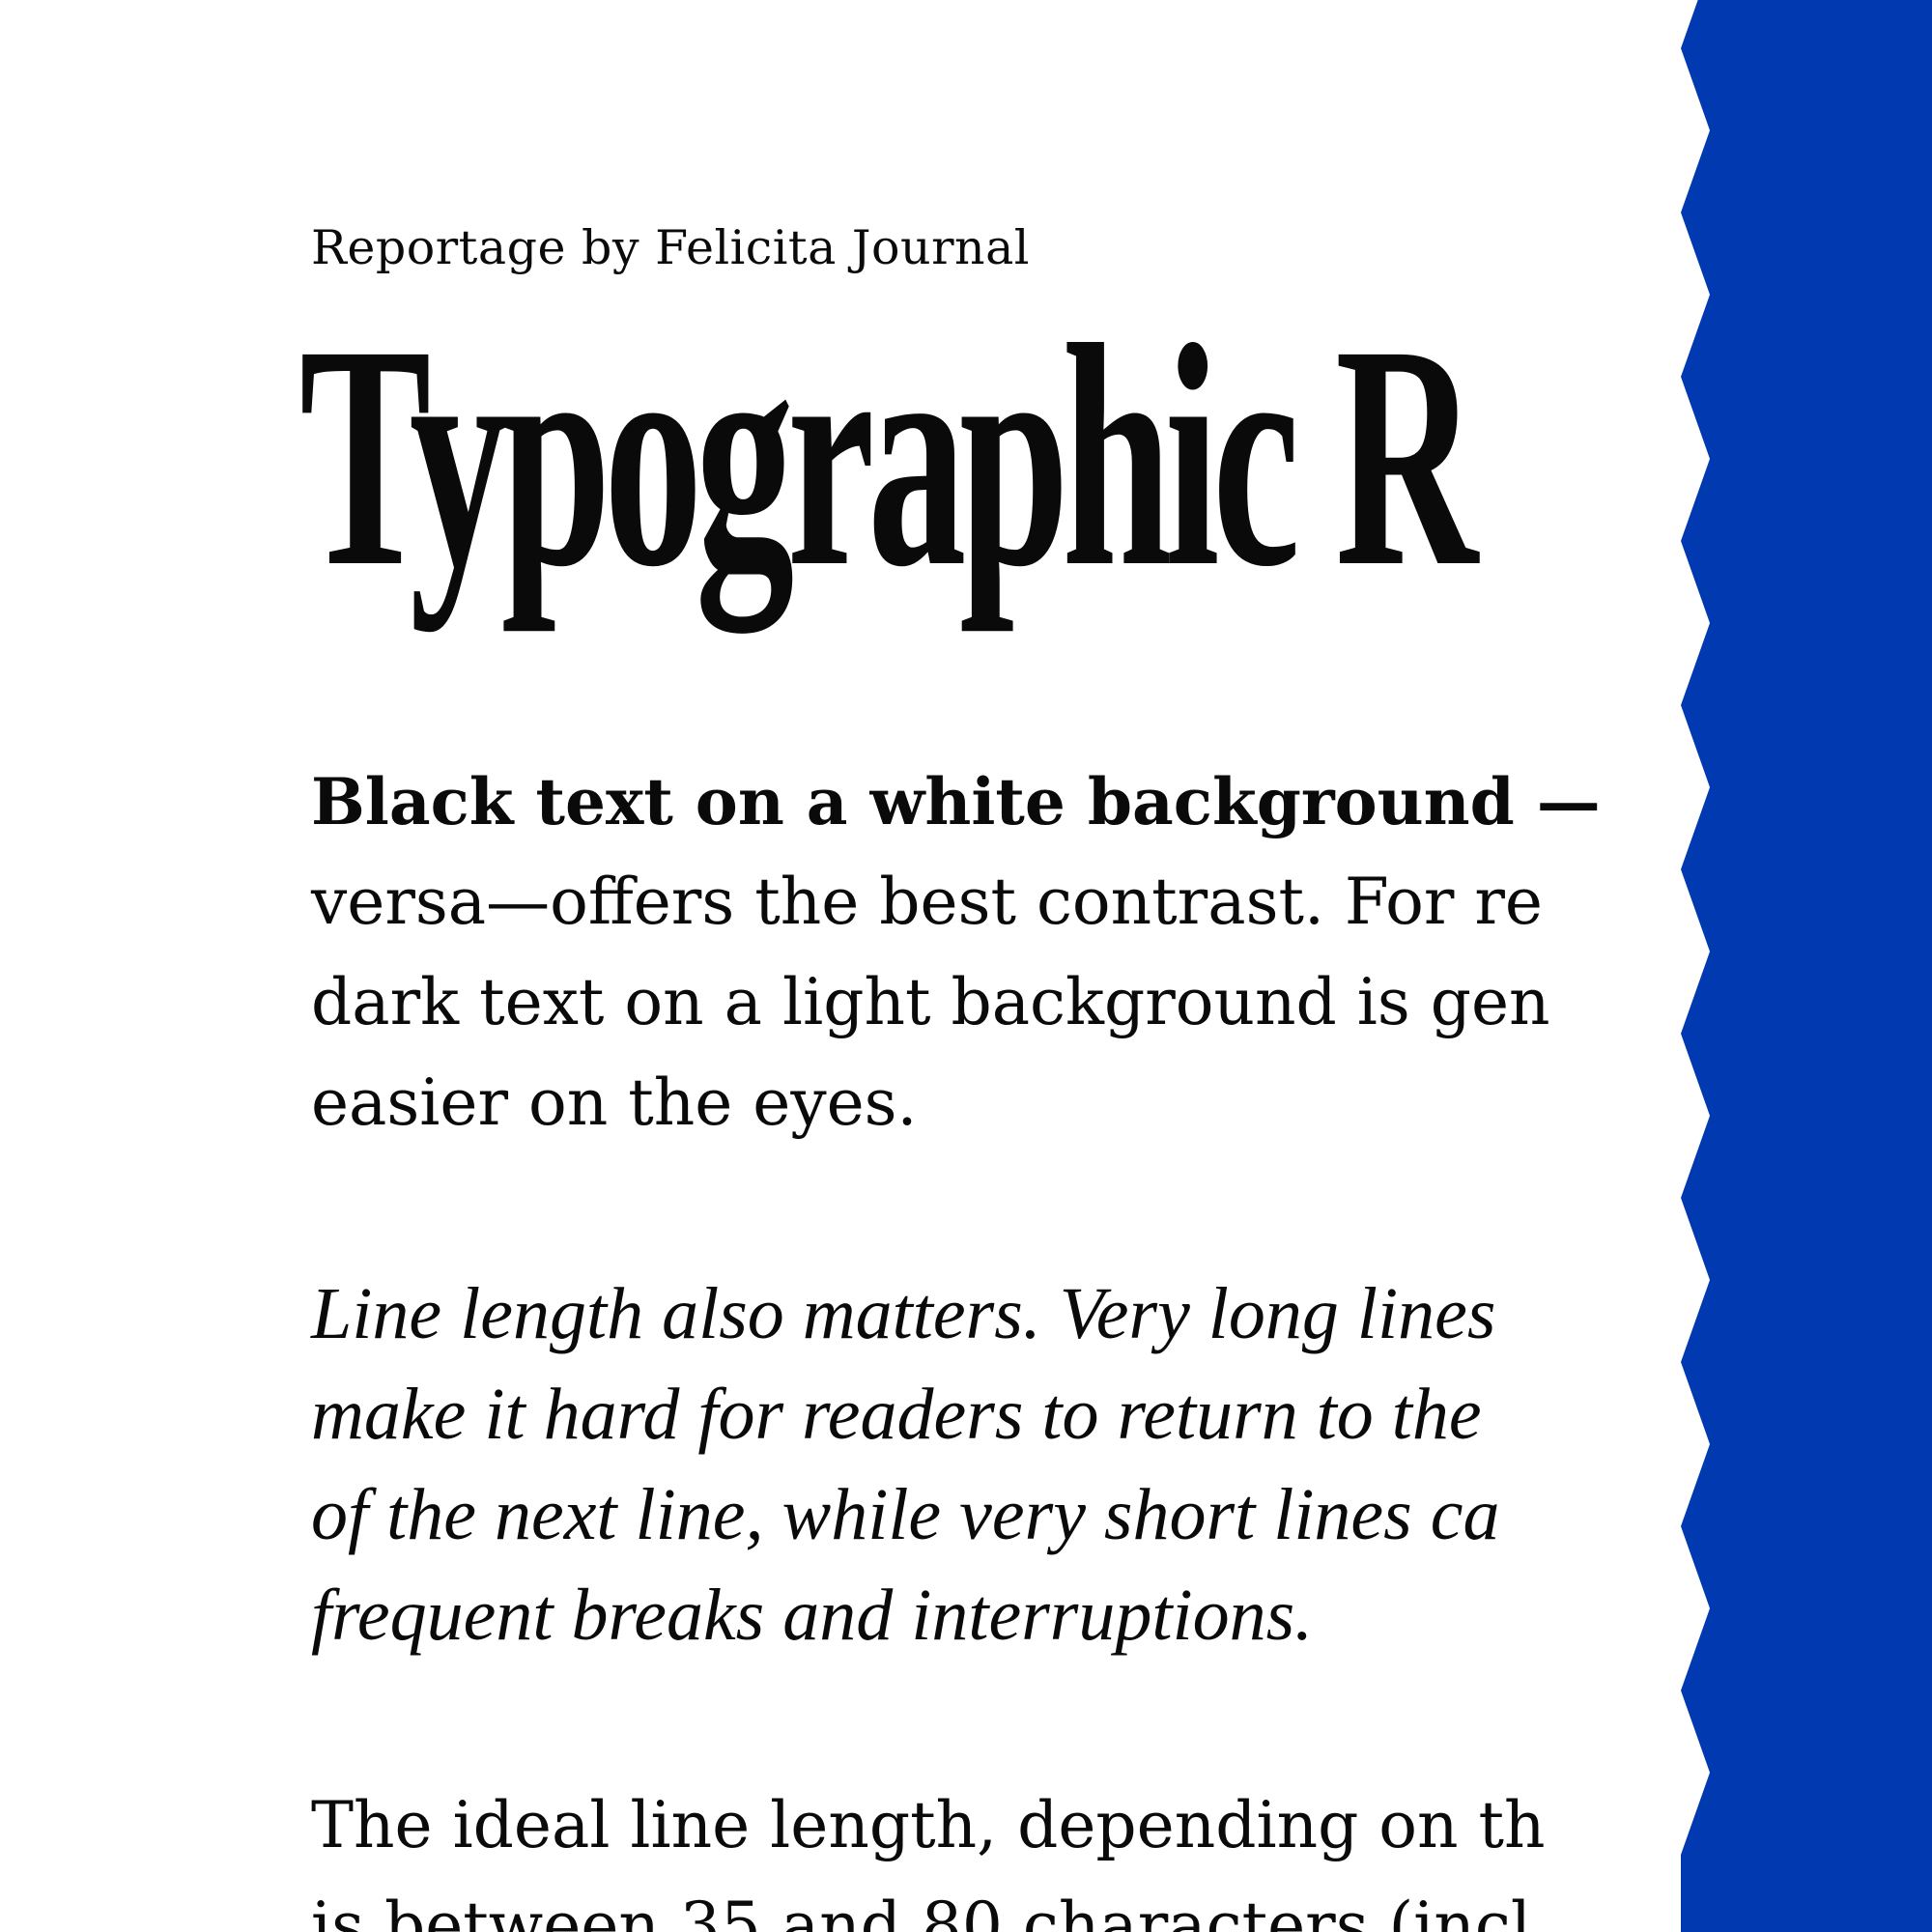 This screenshot has height=1932, width=1932. What do you see at coordinates (928, 1825) in the screenshot?
I see `paragraph-line: The ideal line length, depending on th` at bounding box center [928, 1825].